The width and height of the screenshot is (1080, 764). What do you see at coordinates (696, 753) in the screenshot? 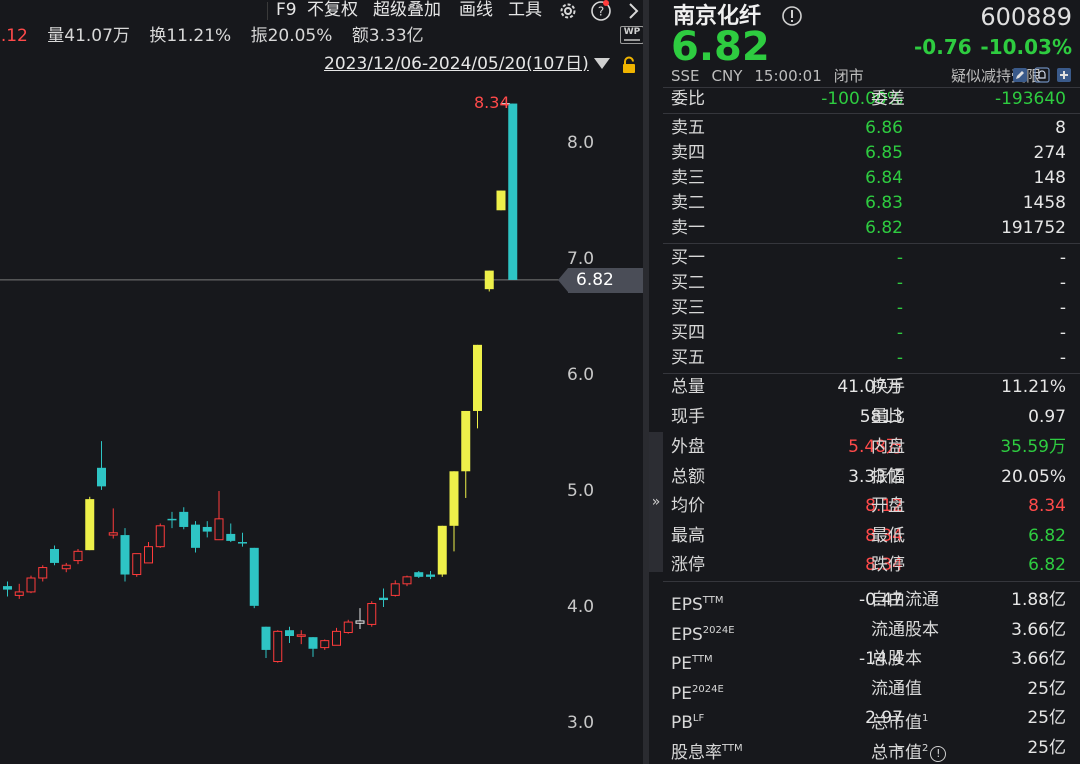
I see `fund-label-text: 股息率` at bounding box center [696, 753].